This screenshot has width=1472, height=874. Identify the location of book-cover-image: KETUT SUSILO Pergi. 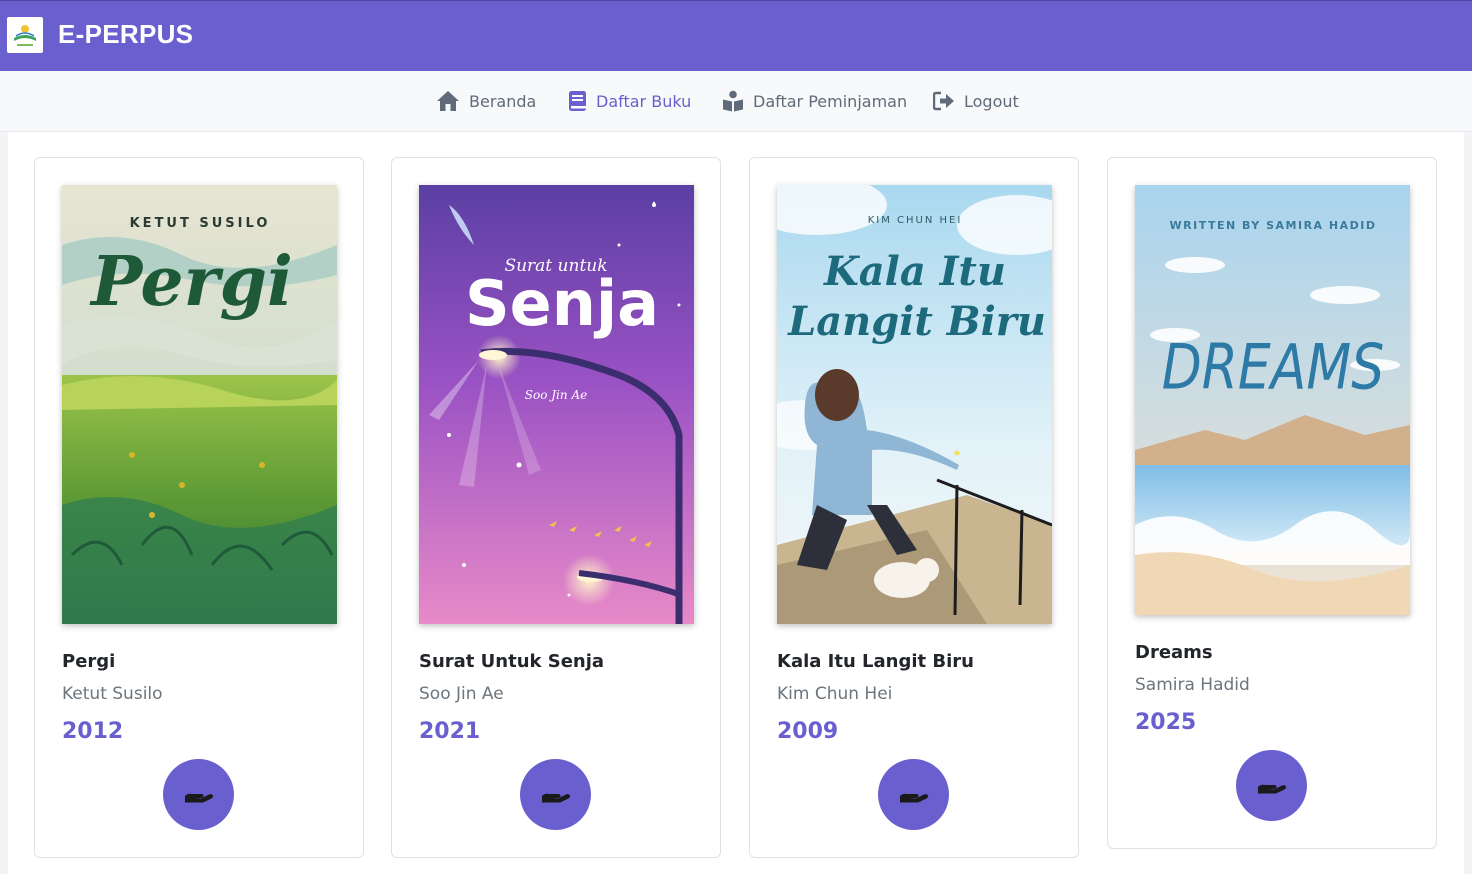
(199, 404).